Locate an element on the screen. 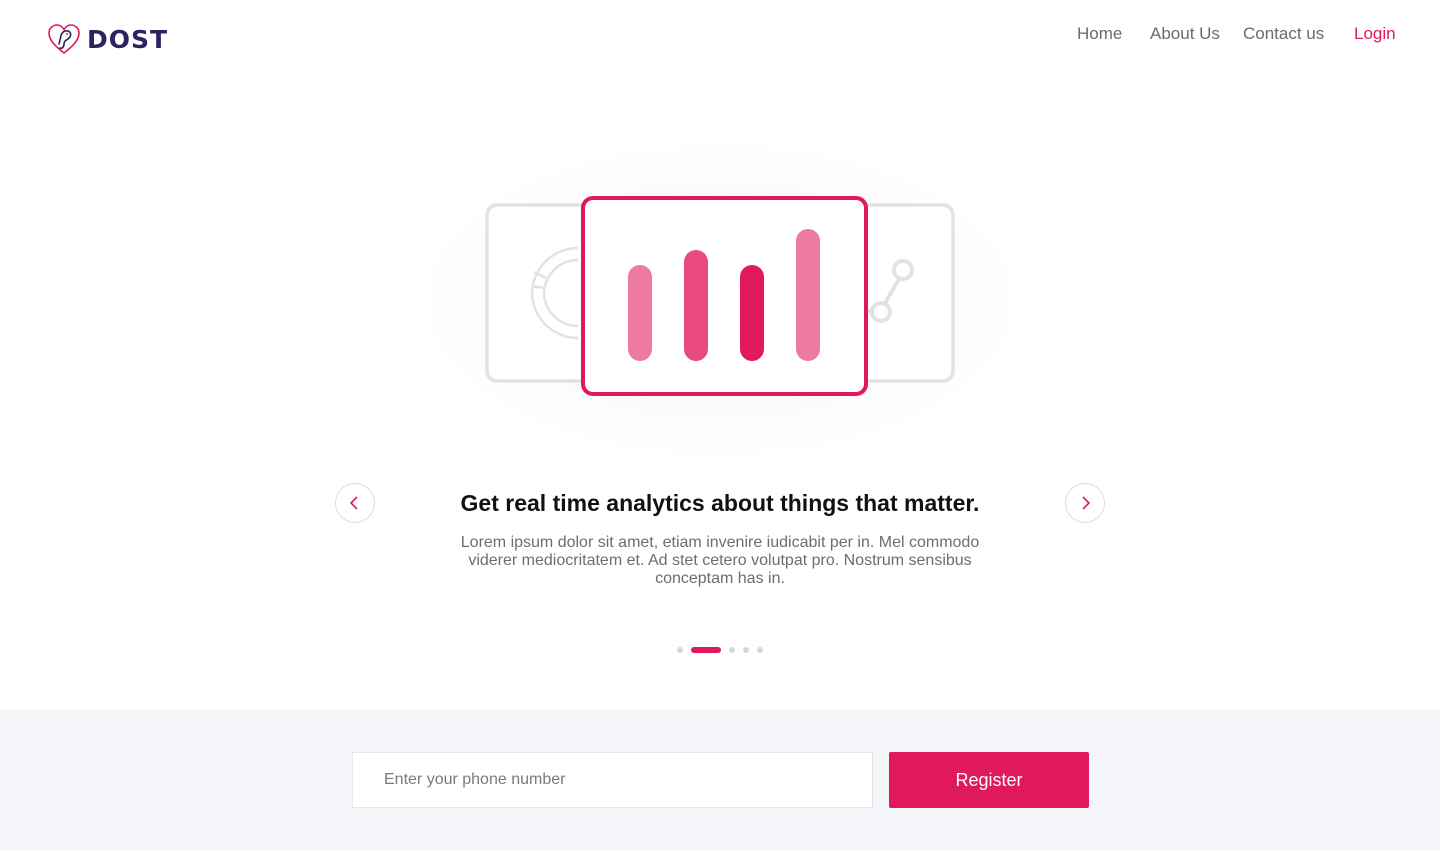 The image size is (1440, 850). nav-link-about-us: About Us is located at coordinates (1185, 34).